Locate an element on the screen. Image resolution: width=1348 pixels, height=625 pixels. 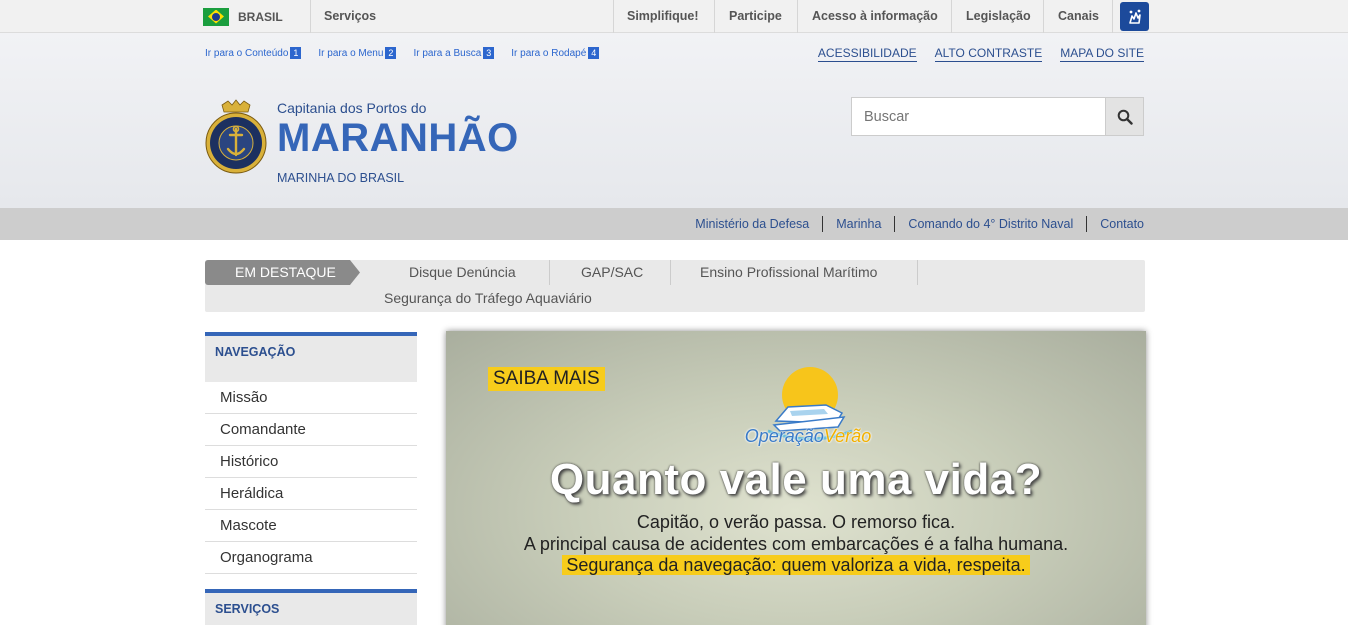
saiba-mais-badge: SAIBA MAIS is located at coordinates (546, 379).